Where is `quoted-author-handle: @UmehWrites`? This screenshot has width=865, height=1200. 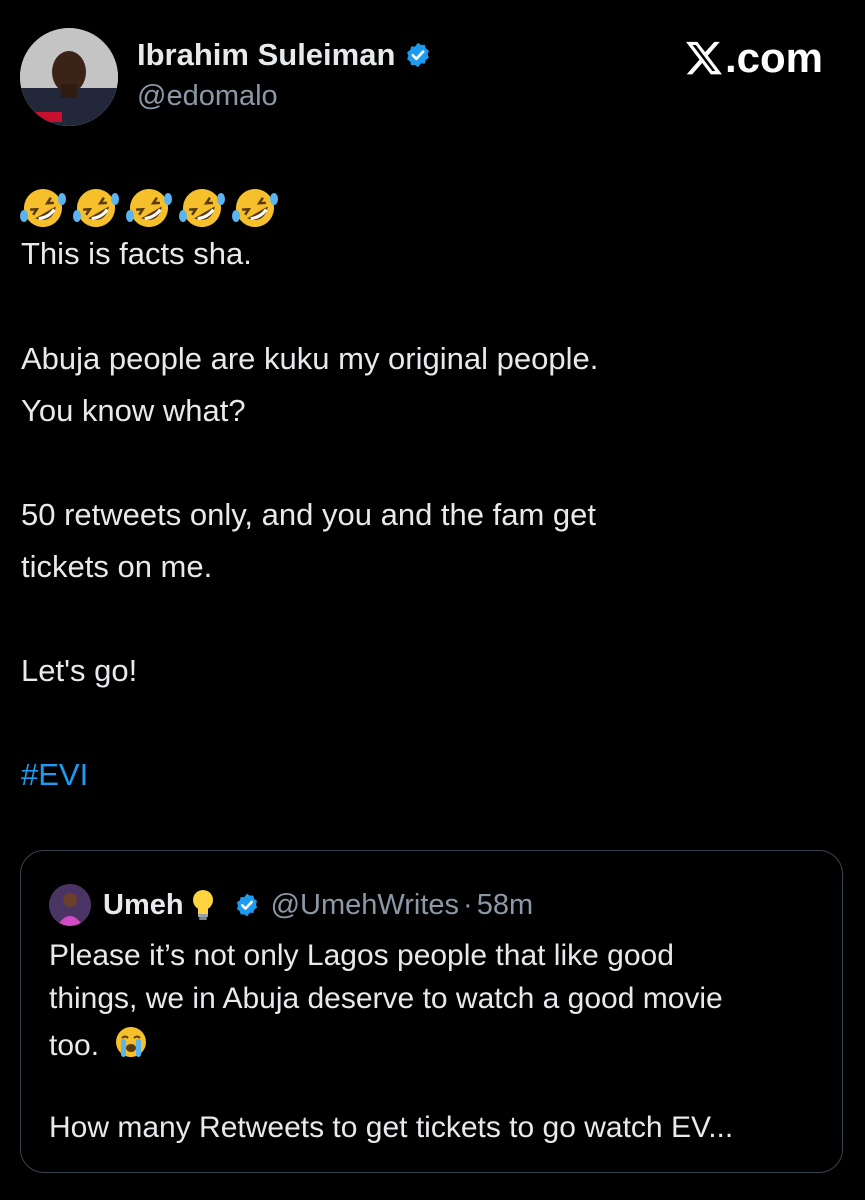
quoted-author-handle: @UmehWrites is located at coordinates (365, 905).